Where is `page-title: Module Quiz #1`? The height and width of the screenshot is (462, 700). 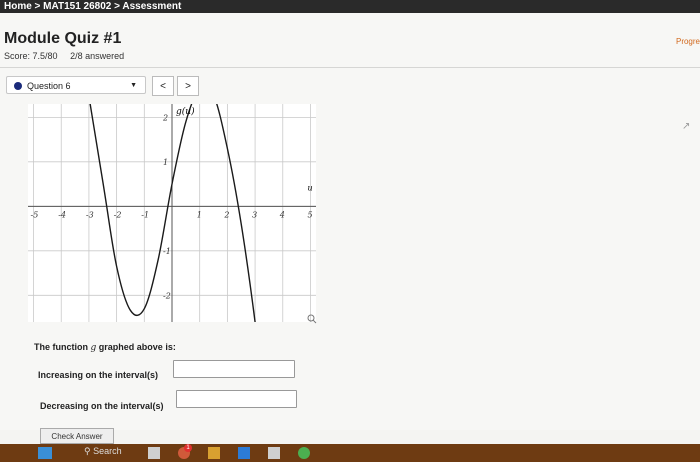 page-title: Module Quiz #1 is located at coordinates (63, 38).